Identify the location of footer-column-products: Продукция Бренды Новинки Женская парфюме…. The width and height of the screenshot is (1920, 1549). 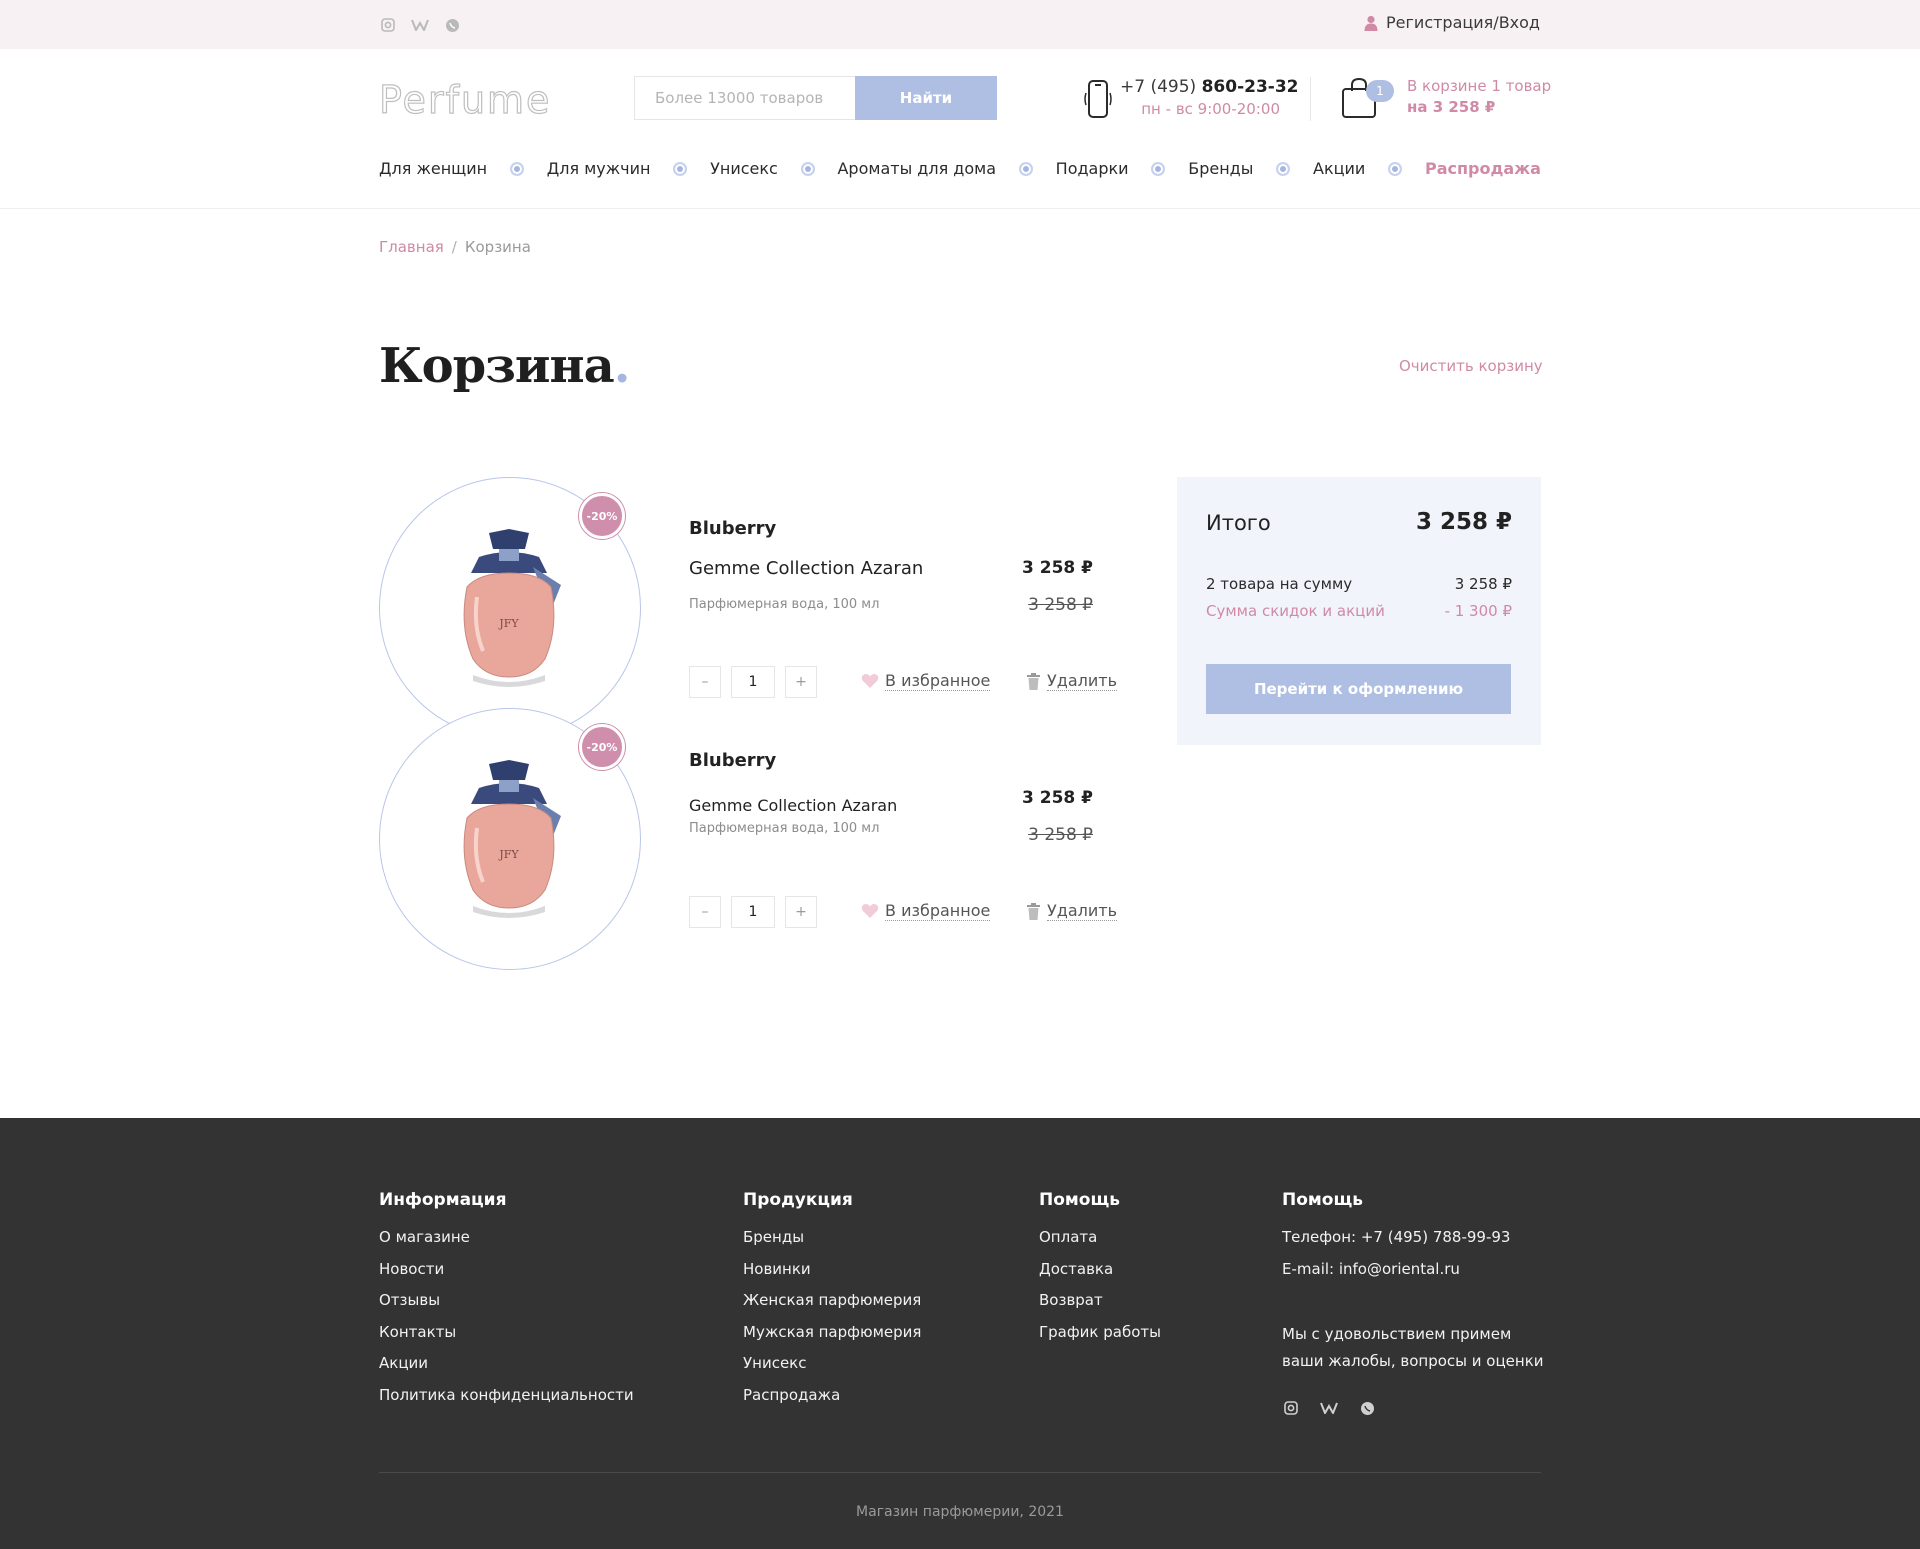
(832, 1300).